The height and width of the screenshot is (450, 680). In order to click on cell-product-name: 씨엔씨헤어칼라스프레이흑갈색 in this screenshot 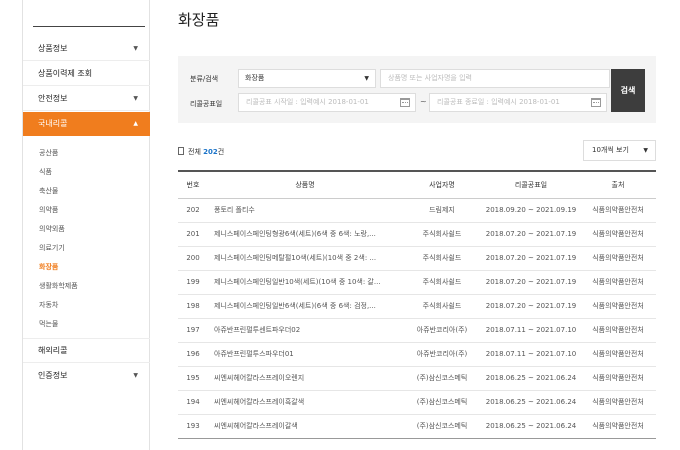, I will do `click(305, 402)`.